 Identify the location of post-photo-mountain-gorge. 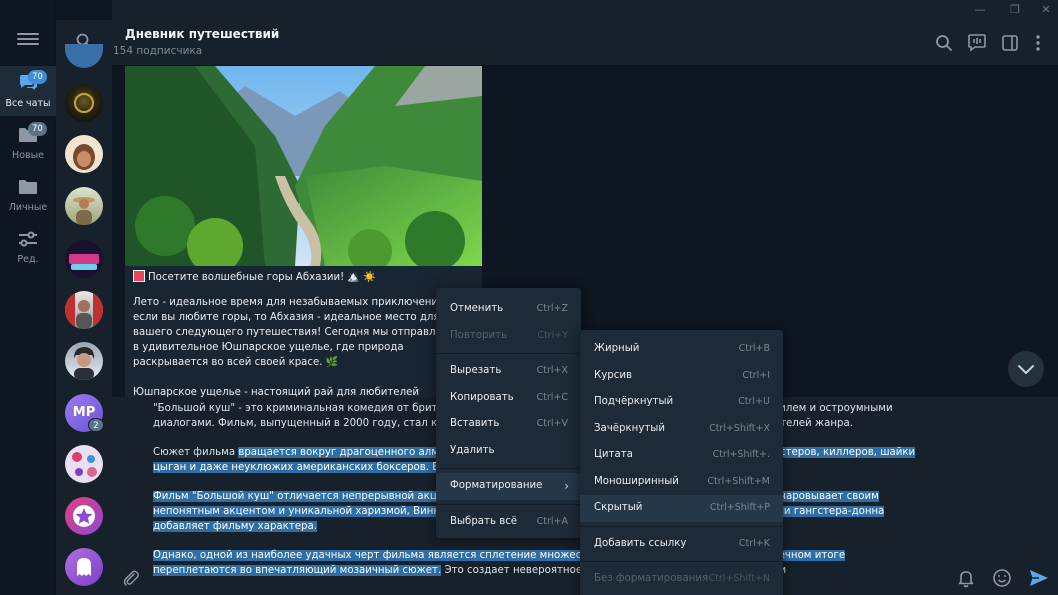
(303, 166).